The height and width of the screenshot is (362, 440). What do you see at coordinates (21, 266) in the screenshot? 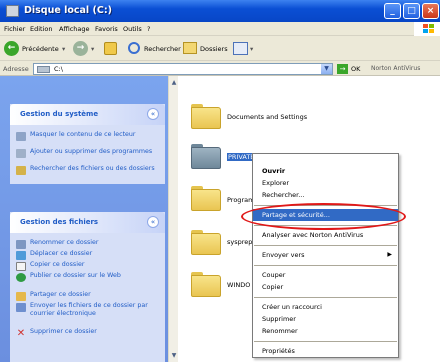
I see `copy-icon` at bounding box center [21, 266].